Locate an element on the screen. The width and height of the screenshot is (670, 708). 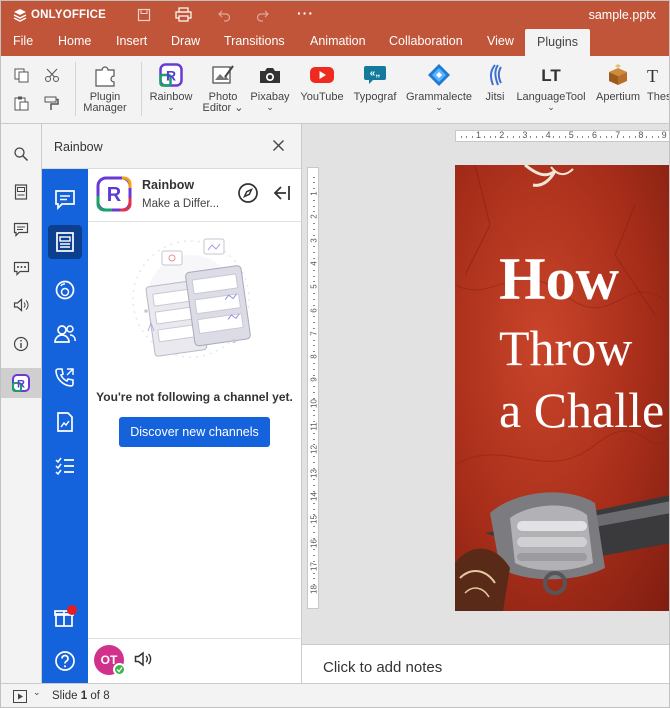
photo-label-2: Editor ⌄ is located at coordinates (223, 108).